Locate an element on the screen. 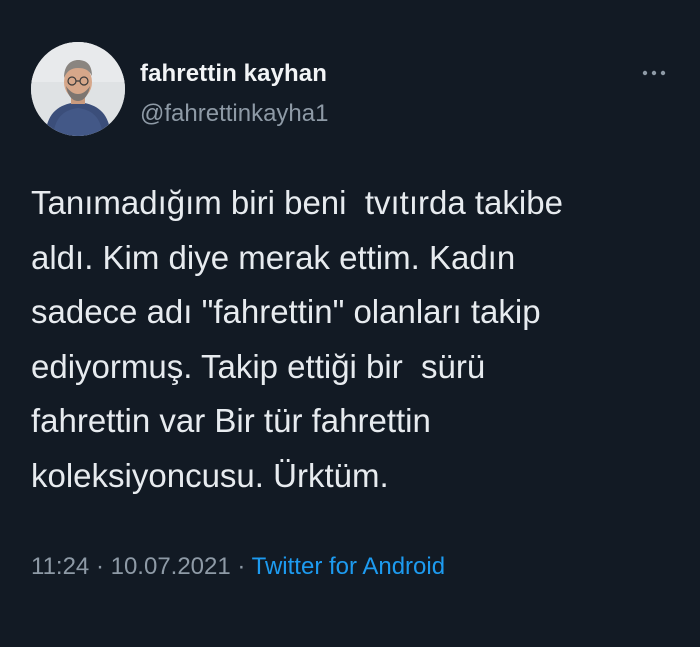 This screenshot has width=700, height=647. tweet-date: 10.07.2021 is located at coordinates (171, 566).